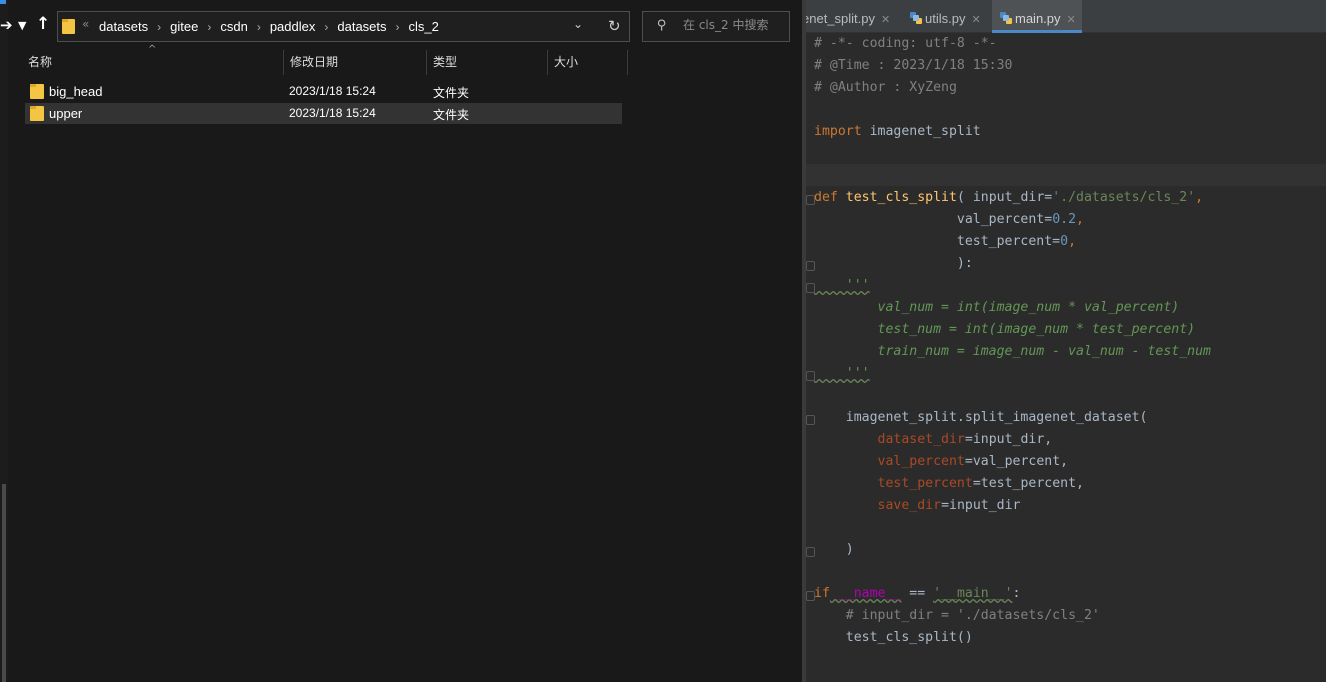 This screenshot has height=682, width=1326. Describe the element at coordinates (997, 307) in the screenshot. I see `code-line: val_num = int(image_num * val_percent)` at that location.